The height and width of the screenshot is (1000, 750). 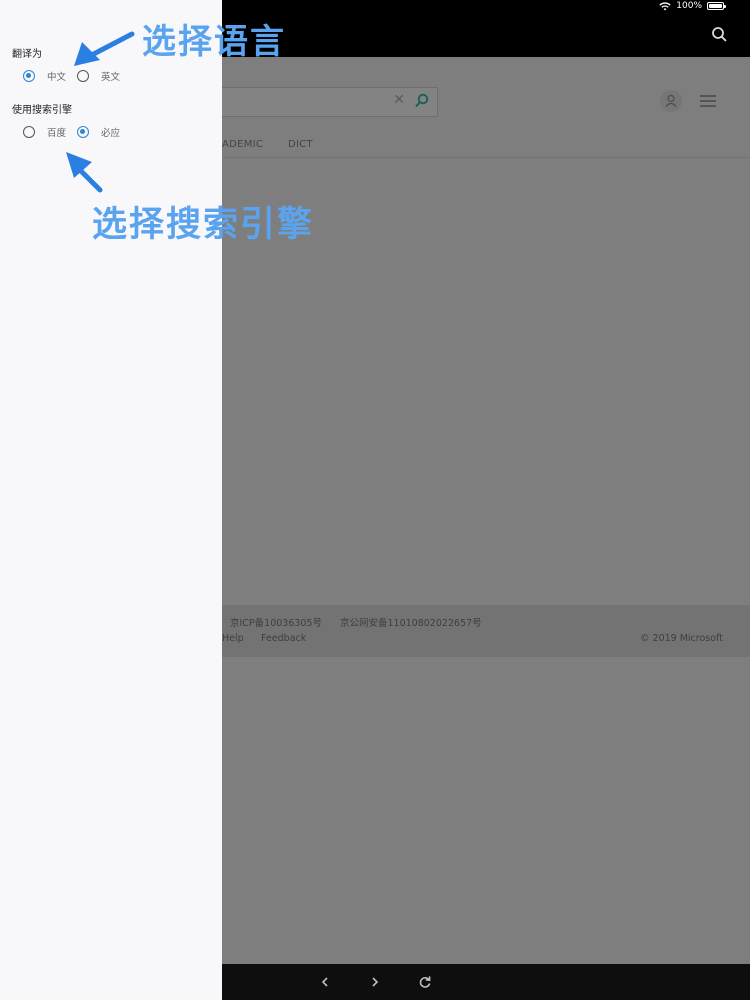 I want to click on footer-feedback-link: Feedback, so click(x=283, y=638).